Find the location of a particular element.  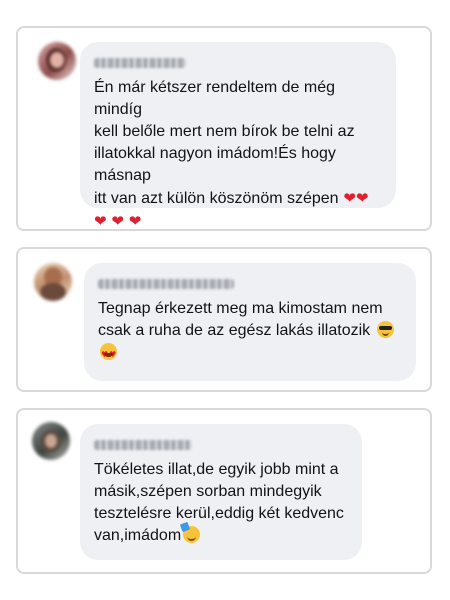

smiling-face-with-sunglasses-icon is located at coordinates (385, 329).